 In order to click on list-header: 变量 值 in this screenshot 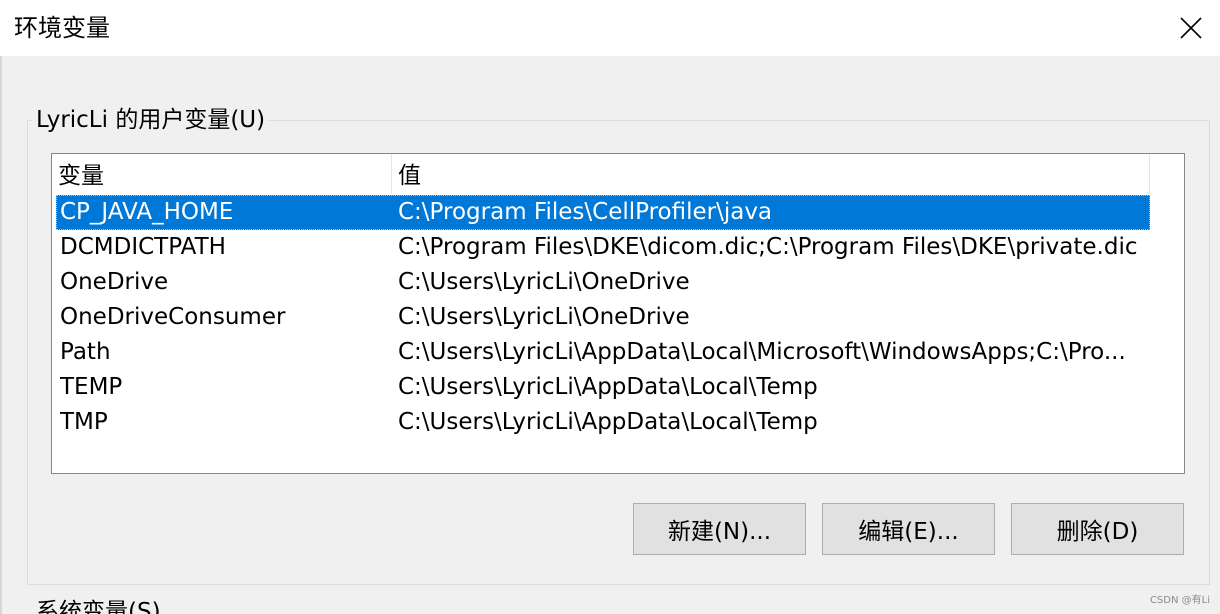, I will do `click(618, 174)`.